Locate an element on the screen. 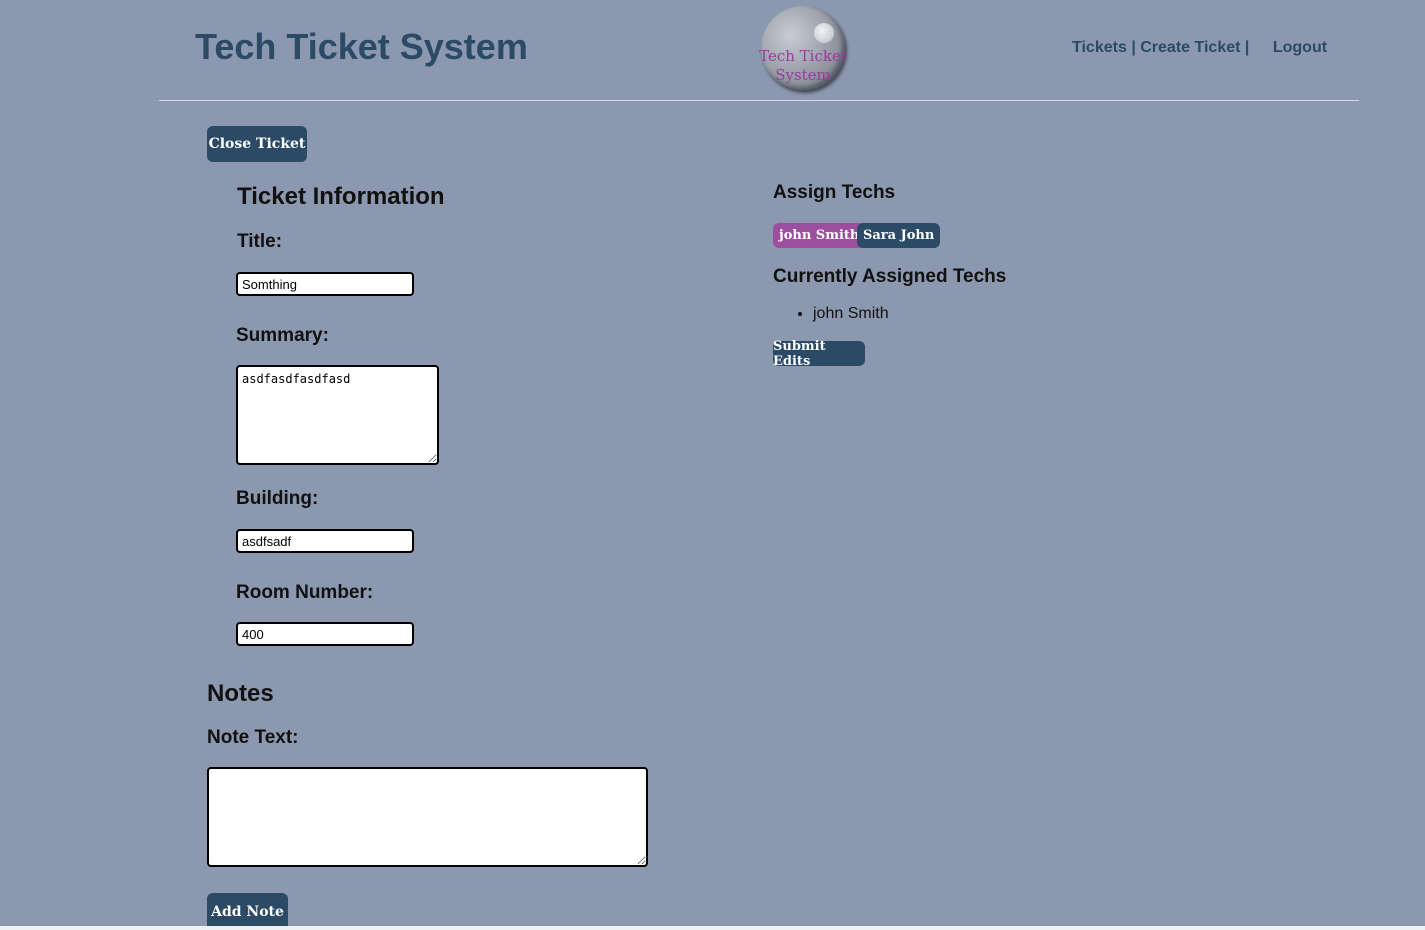  title-input is located at coordinates (325, 284).